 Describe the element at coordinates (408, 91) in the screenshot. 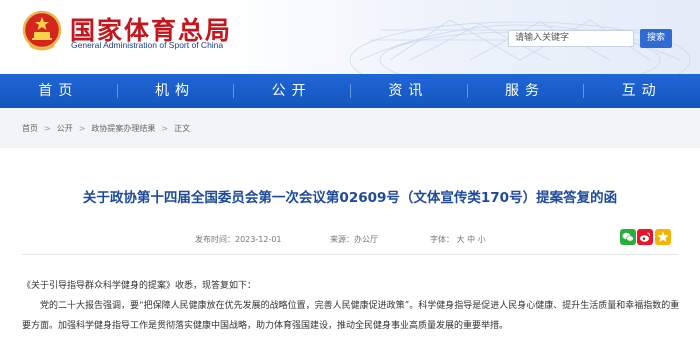

I see `nav-item-news: 资讯` at that location.